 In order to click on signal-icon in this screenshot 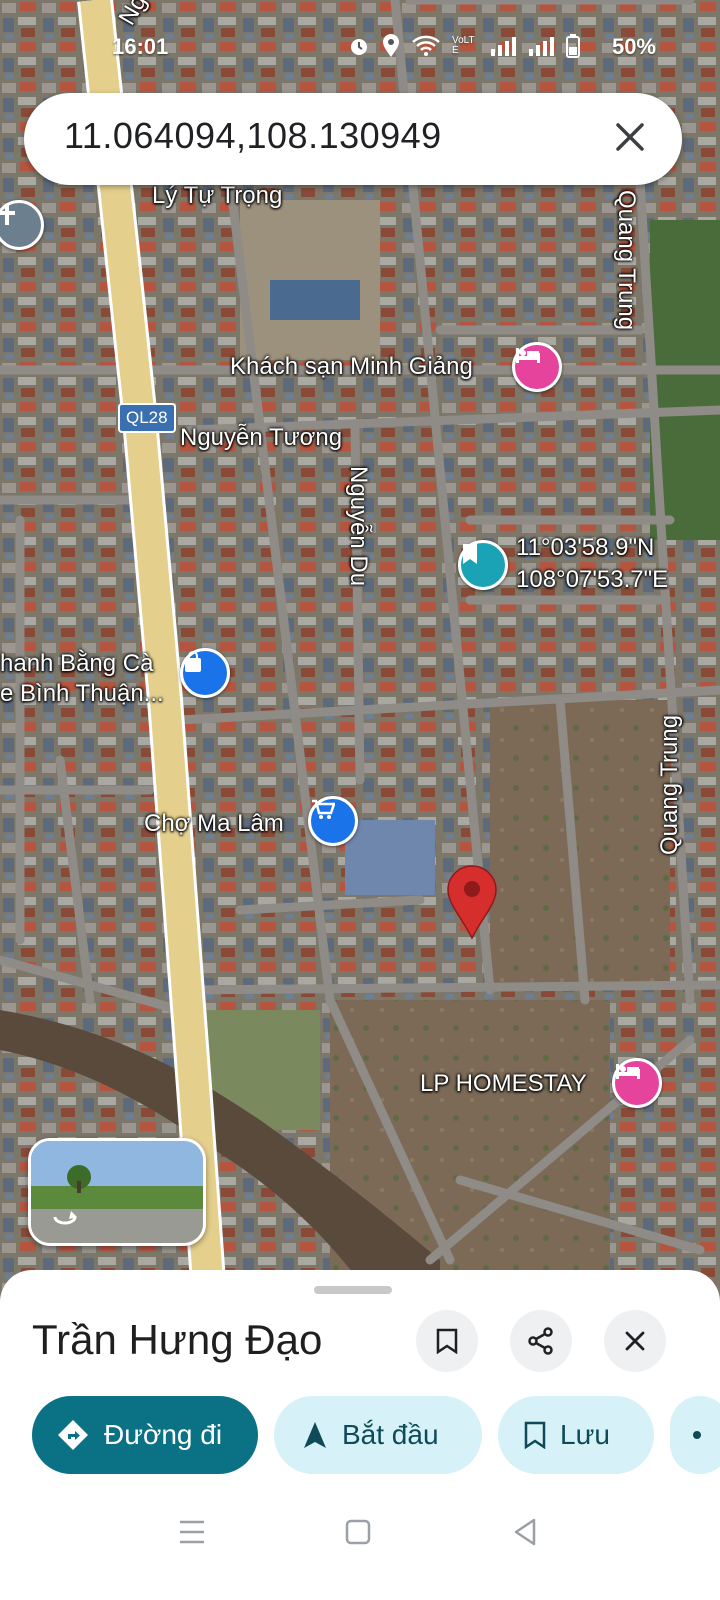, I will do `click(503, 46)`.